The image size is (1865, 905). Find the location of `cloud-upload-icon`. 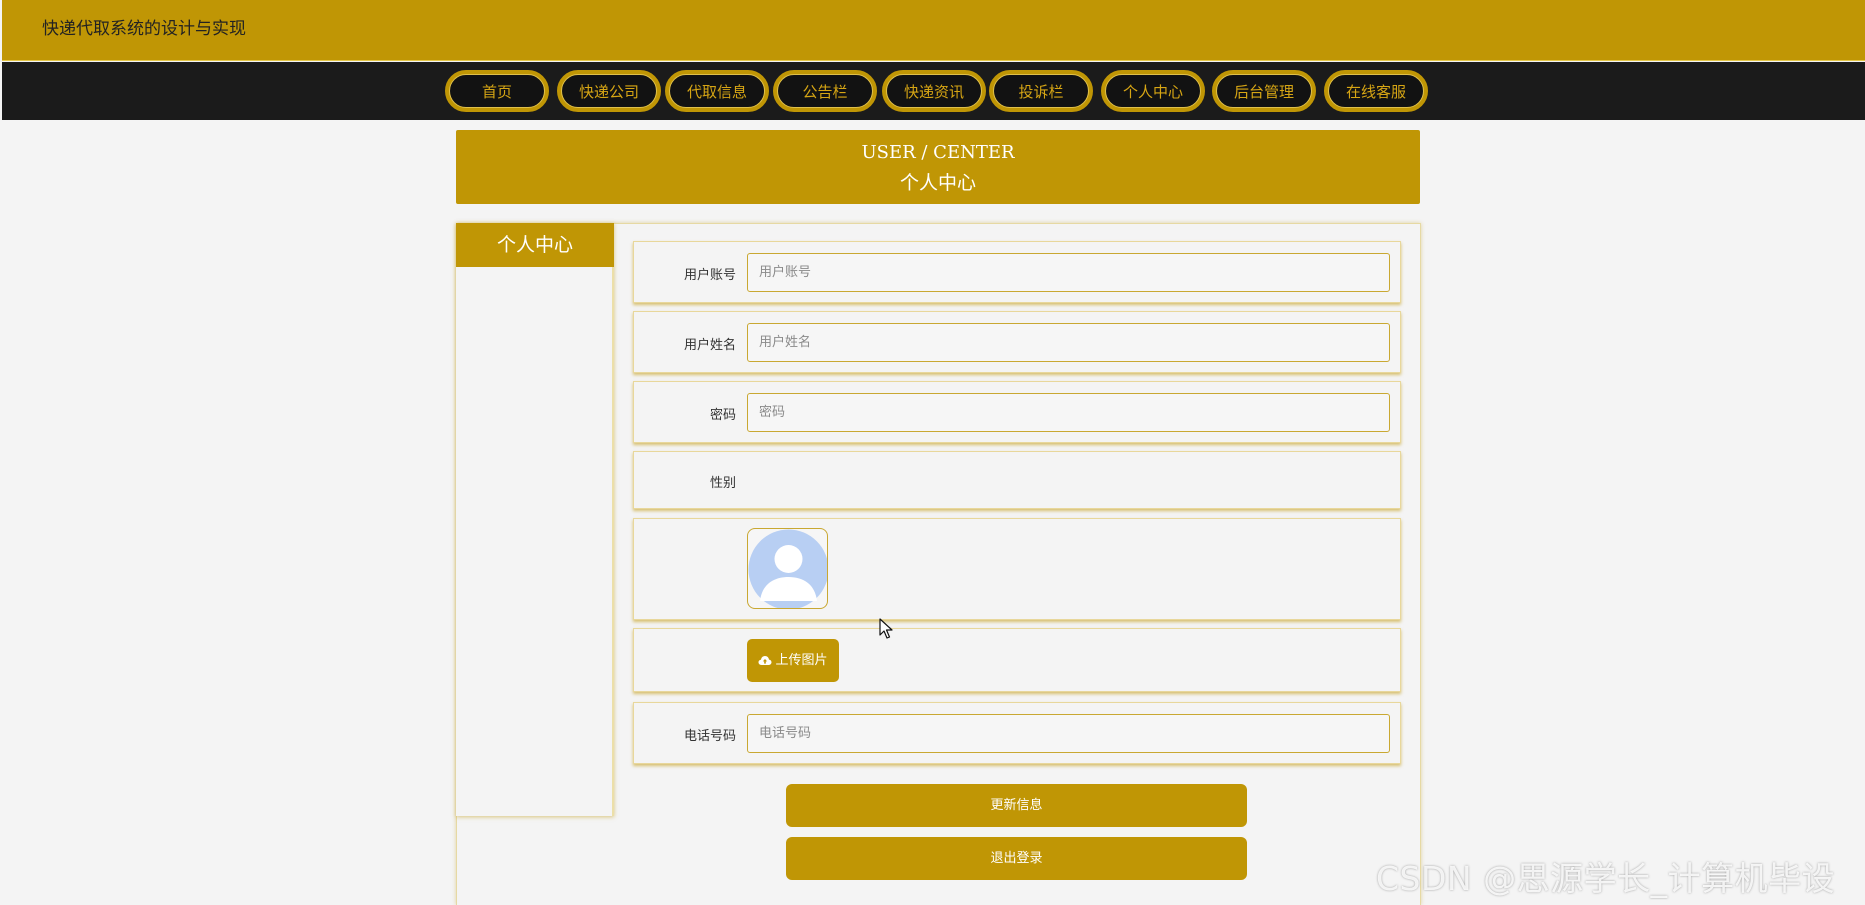

cloud-upload-icon is located at coordinates (765, 660).